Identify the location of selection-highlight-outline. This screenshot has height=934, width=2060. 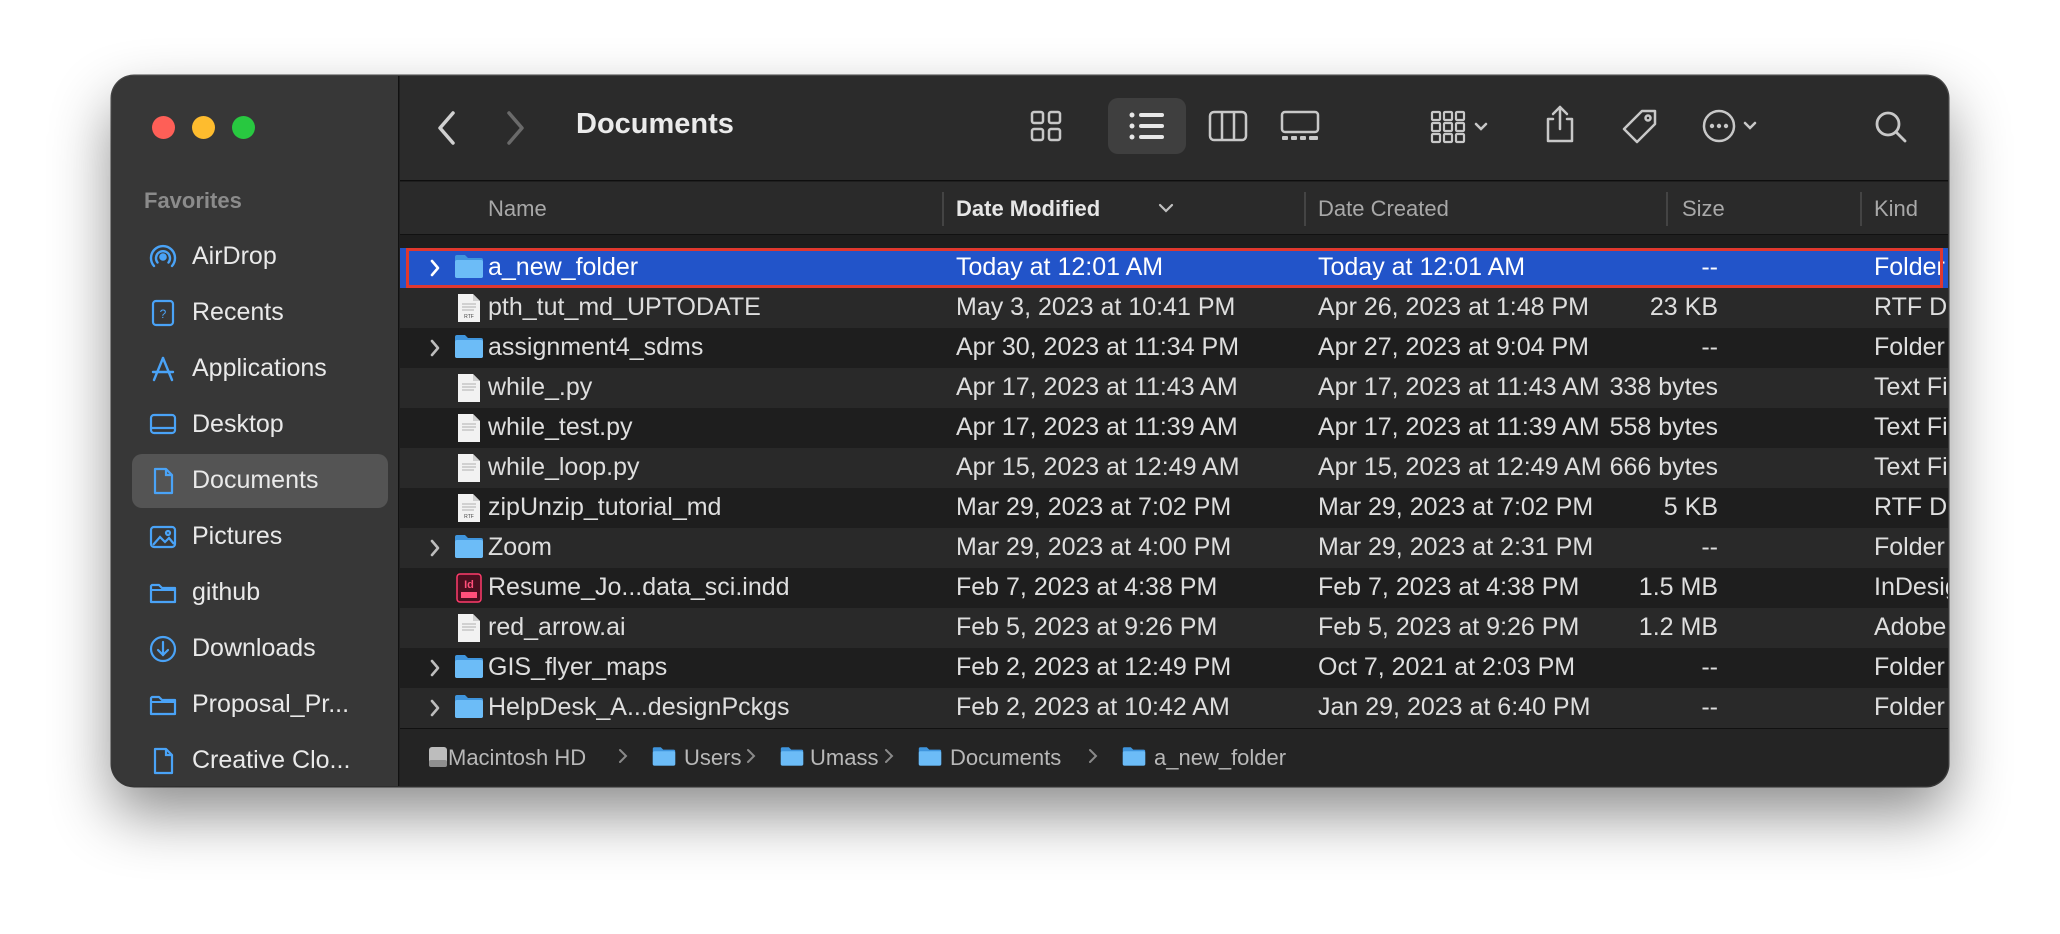
(1174, 268).